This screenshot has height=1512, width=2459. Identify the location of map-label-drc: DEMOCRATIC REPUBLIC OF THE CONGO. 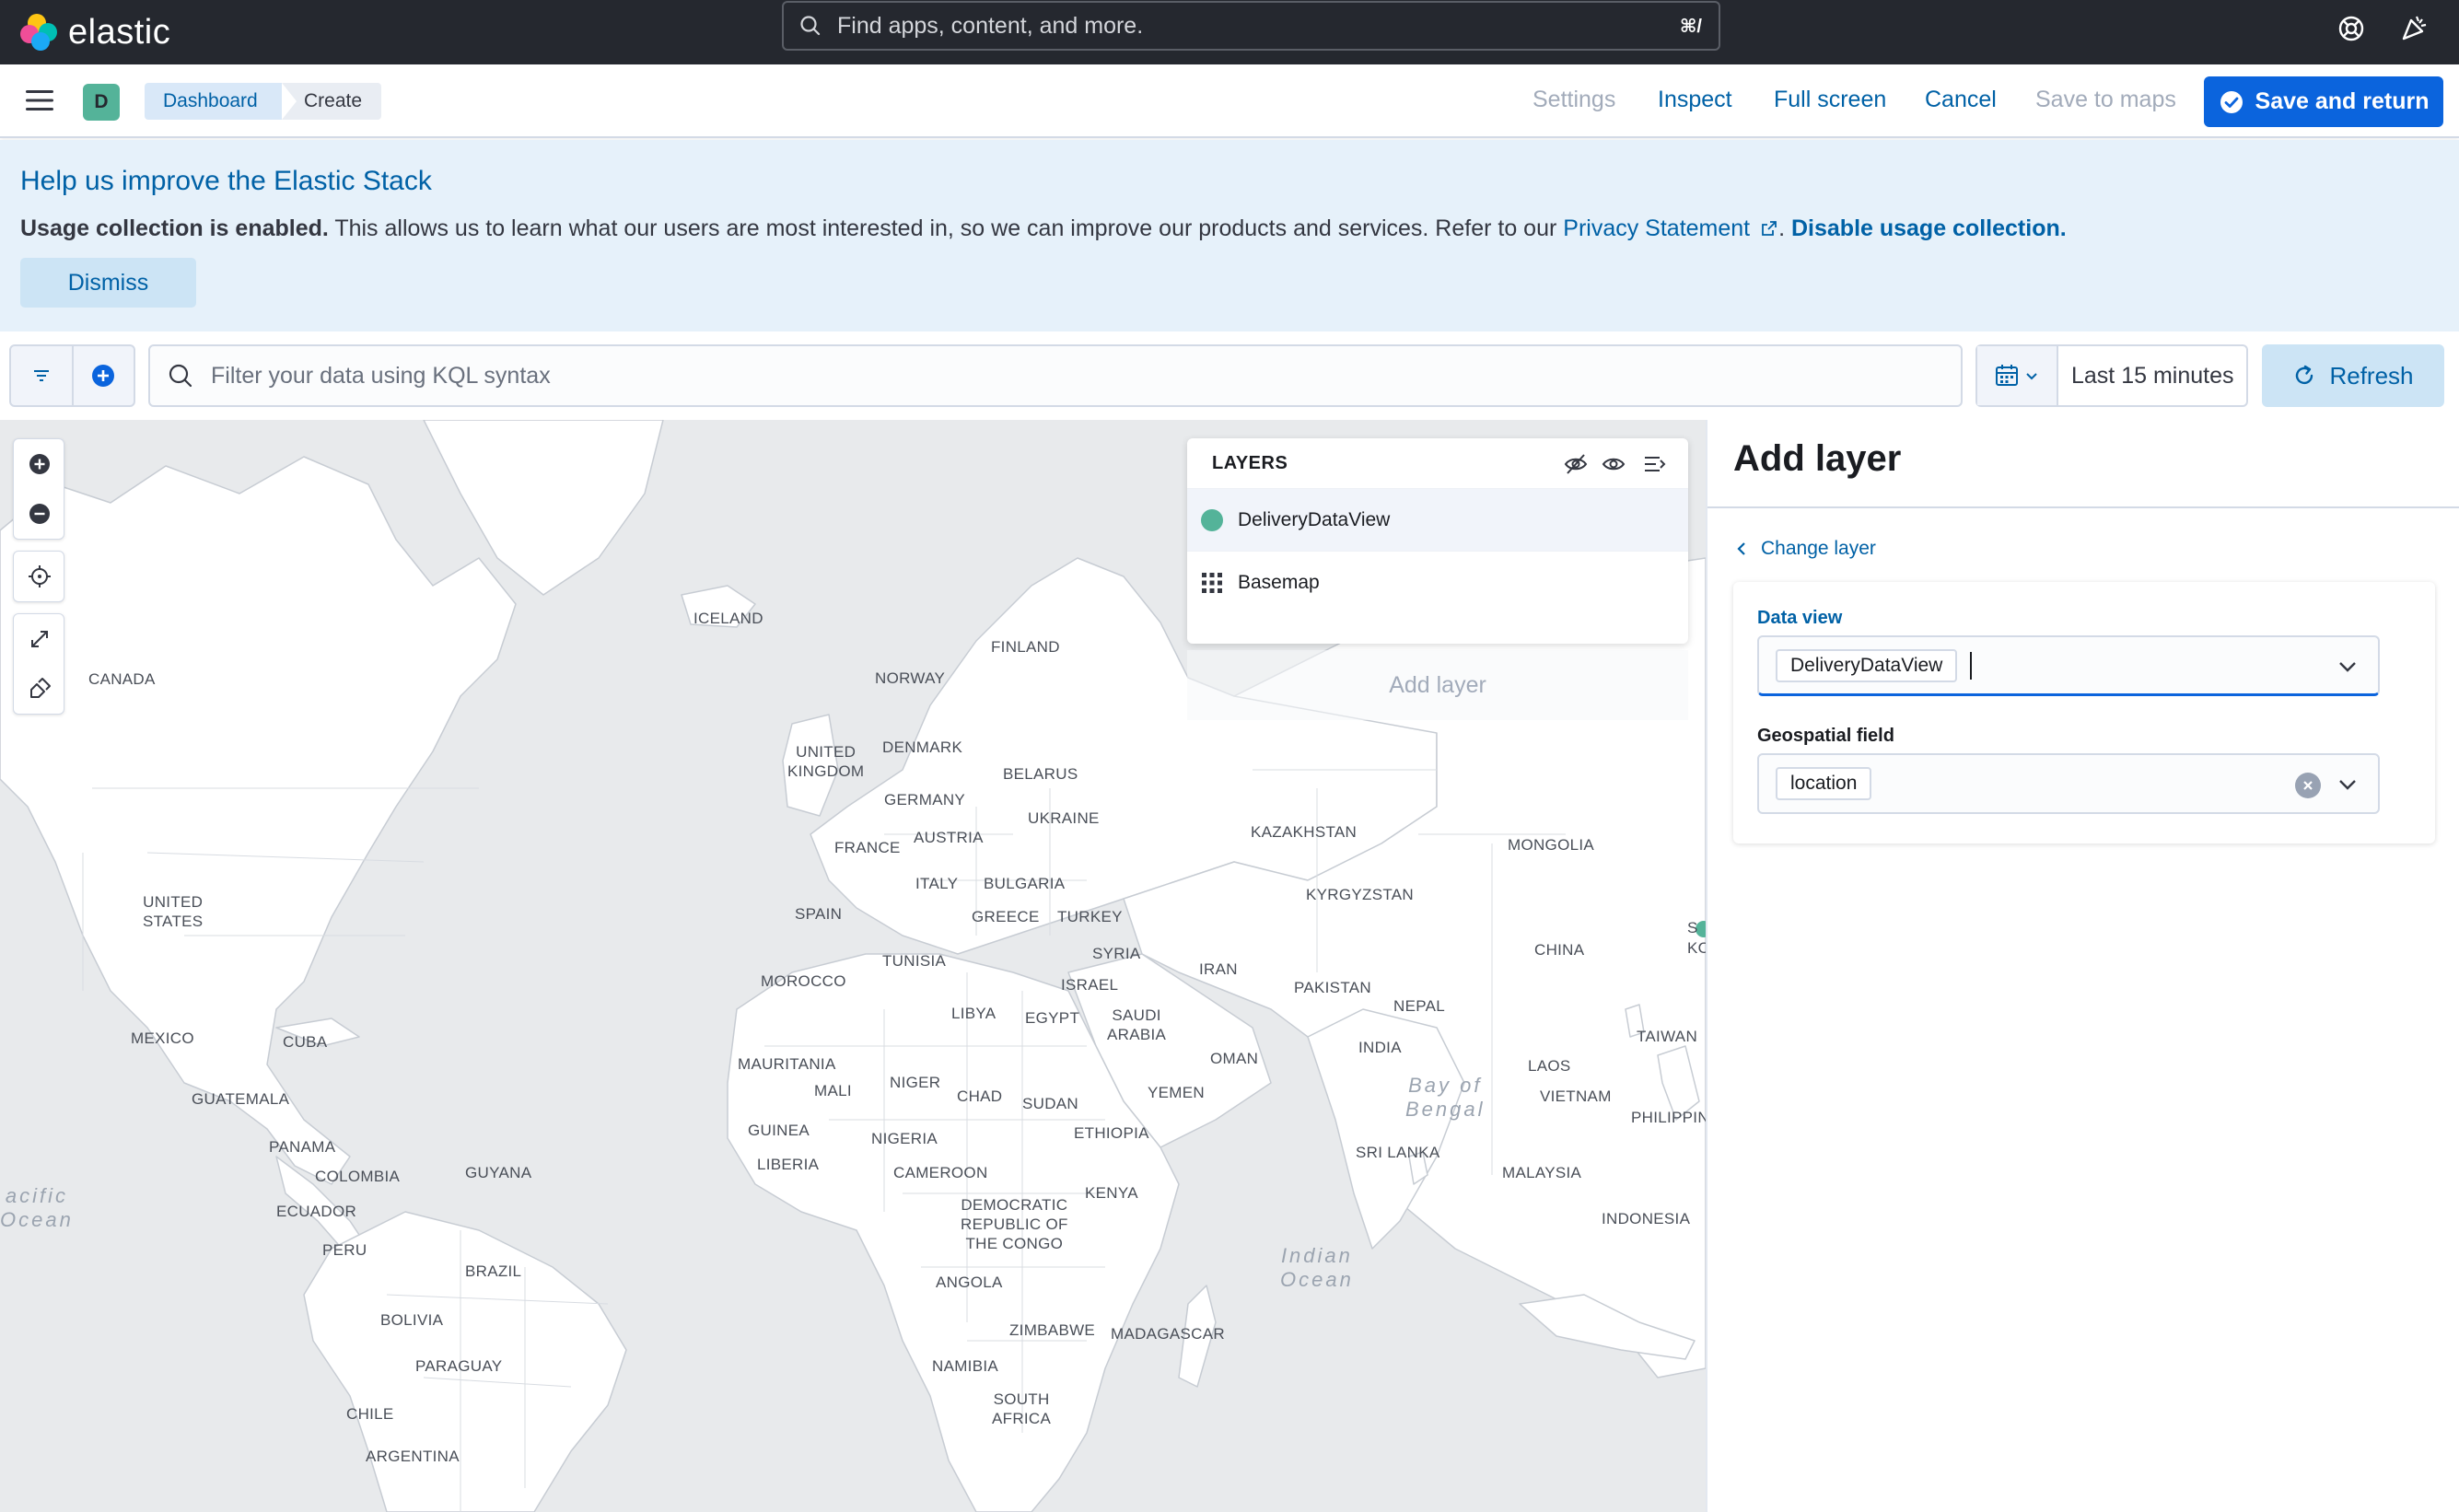
(1014, 1224).